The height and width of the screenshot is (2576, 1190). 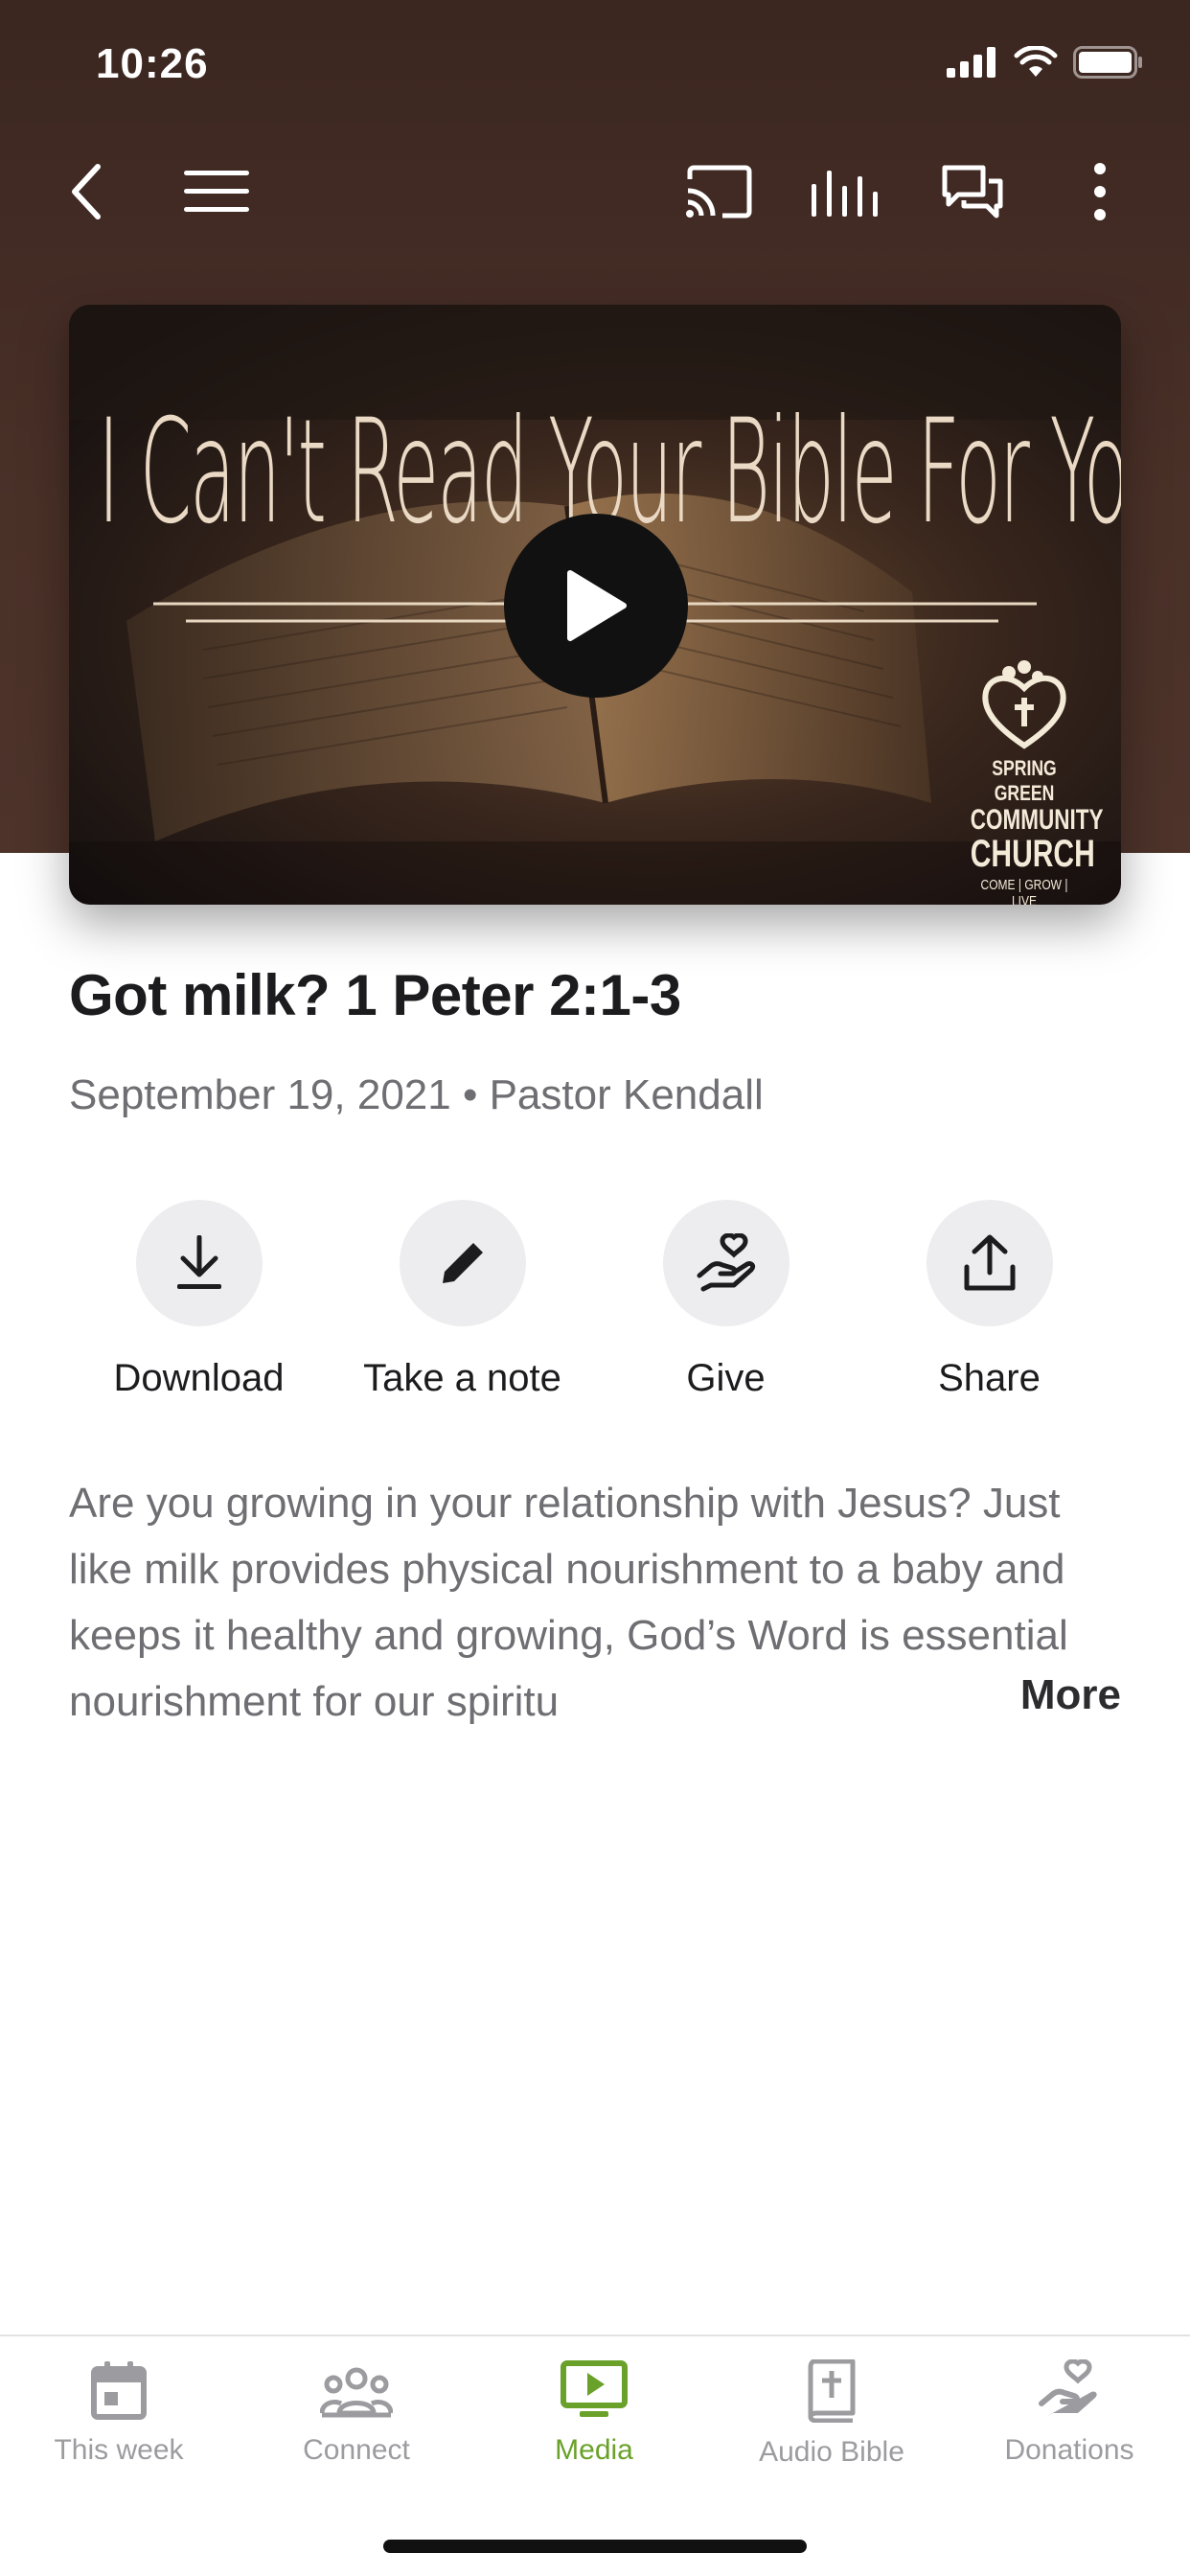 What do you see at coordinates (1070, 1695) in the screenshot?
I see `more-link: More` at bounding box center [1070, 1695].